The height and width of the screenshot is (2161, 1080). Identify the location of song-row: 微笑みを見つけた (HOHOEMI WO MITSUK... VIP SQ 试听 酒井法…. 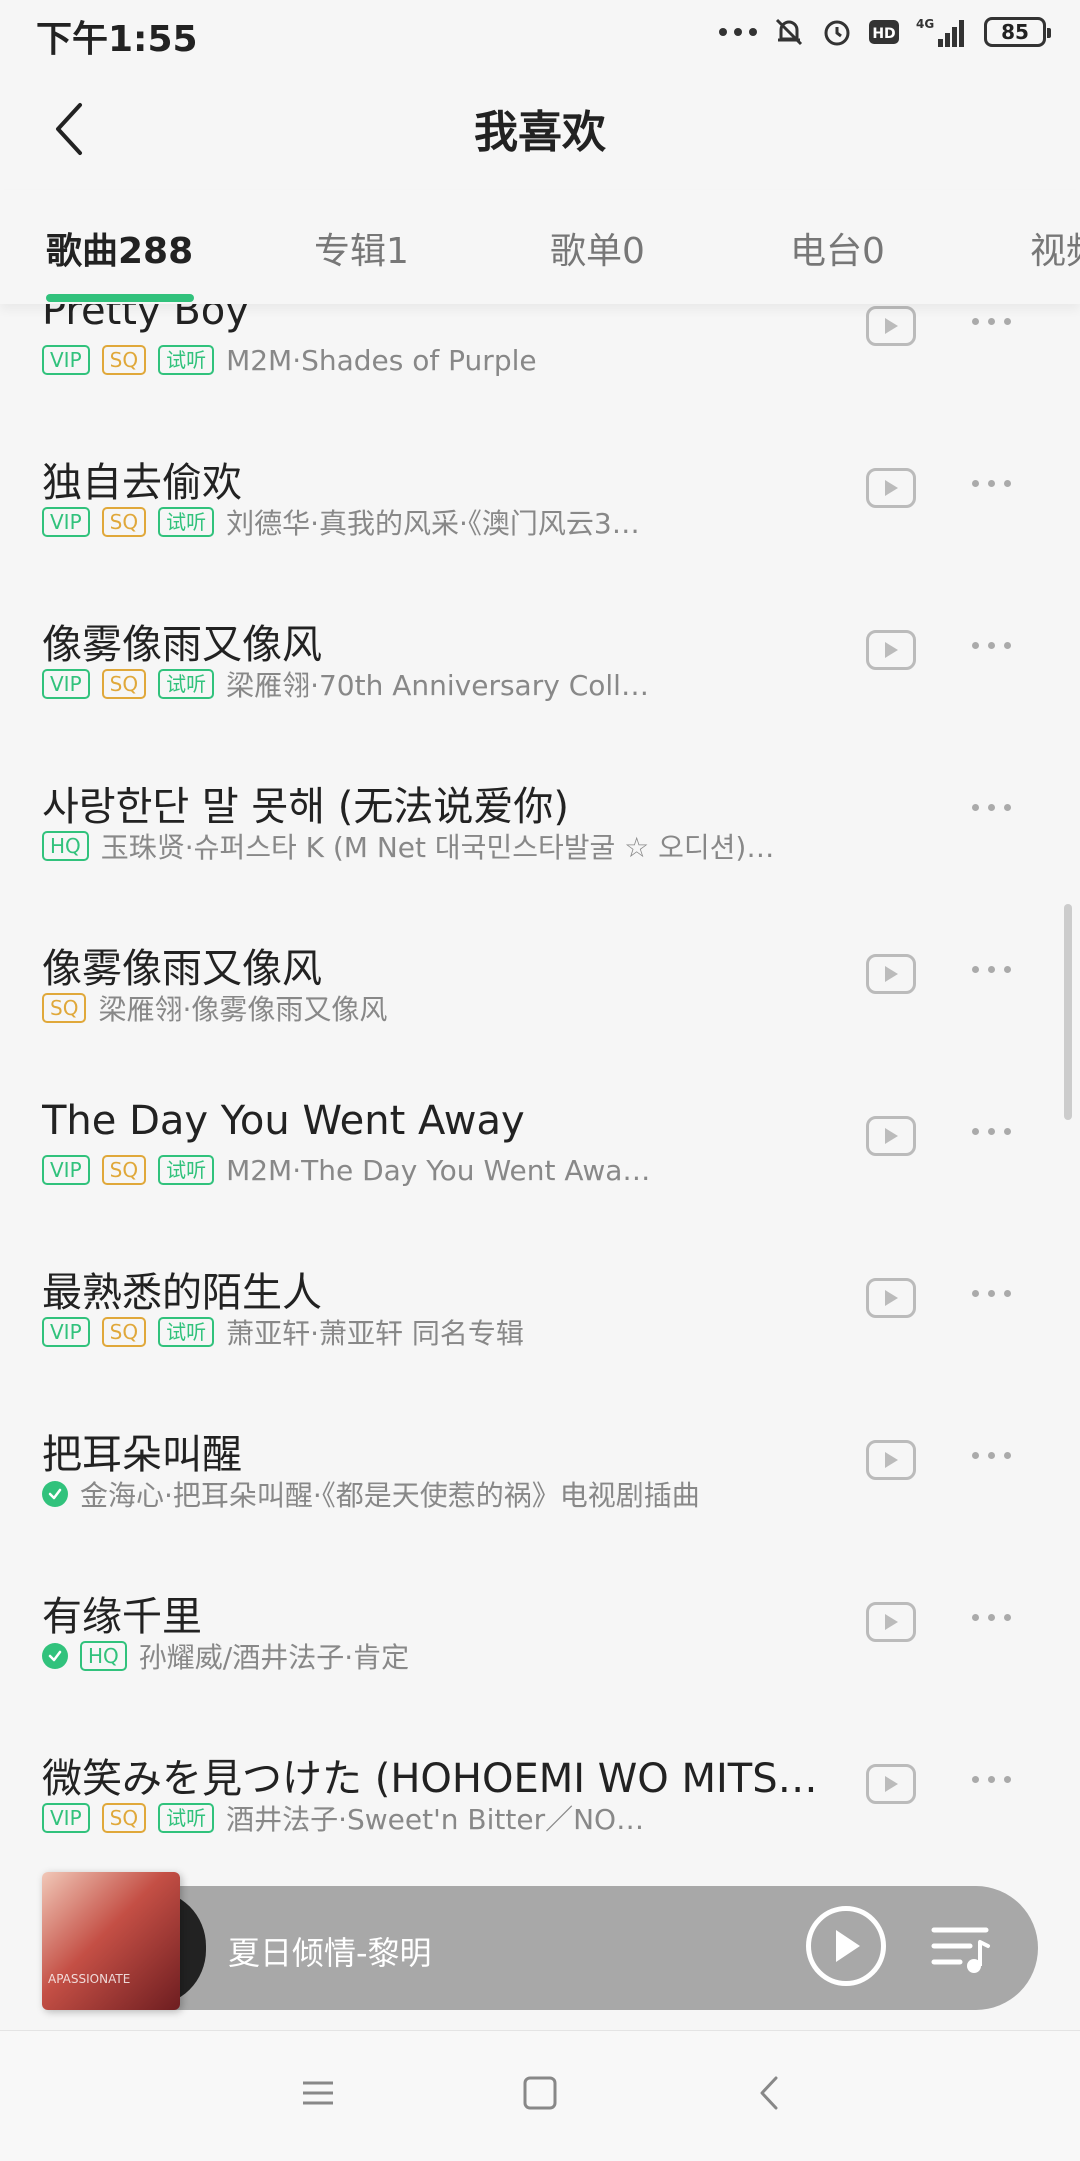
(540, 1809).